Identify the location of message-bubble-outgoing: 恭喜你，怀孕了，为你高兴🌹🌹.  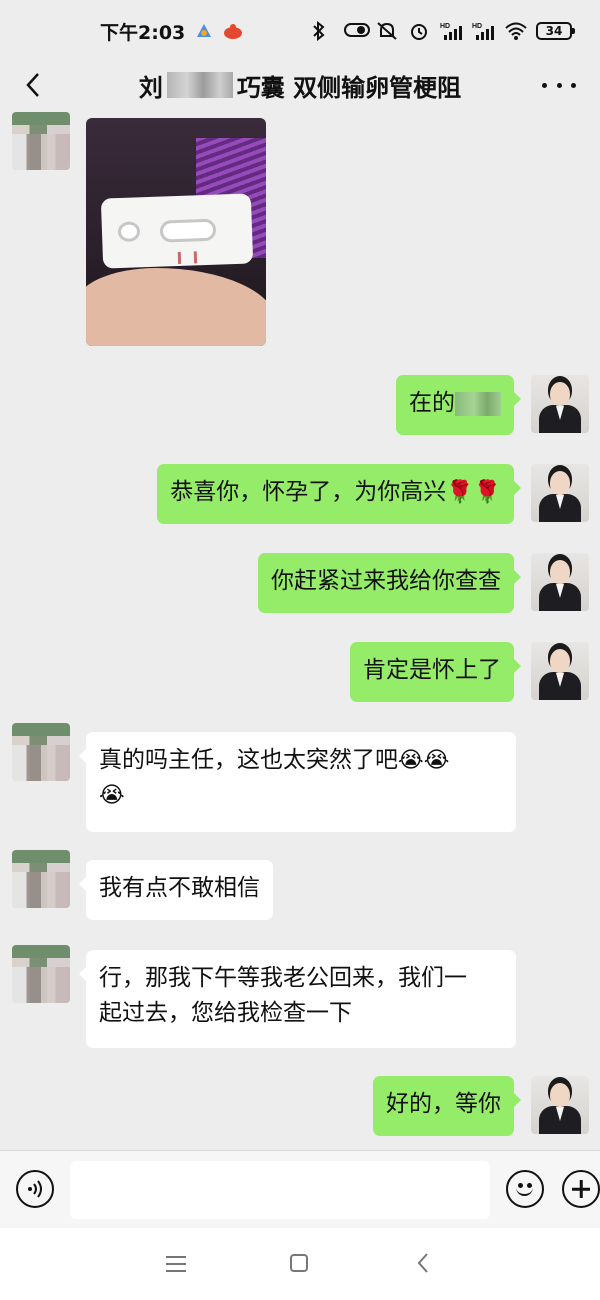
(339, 494).